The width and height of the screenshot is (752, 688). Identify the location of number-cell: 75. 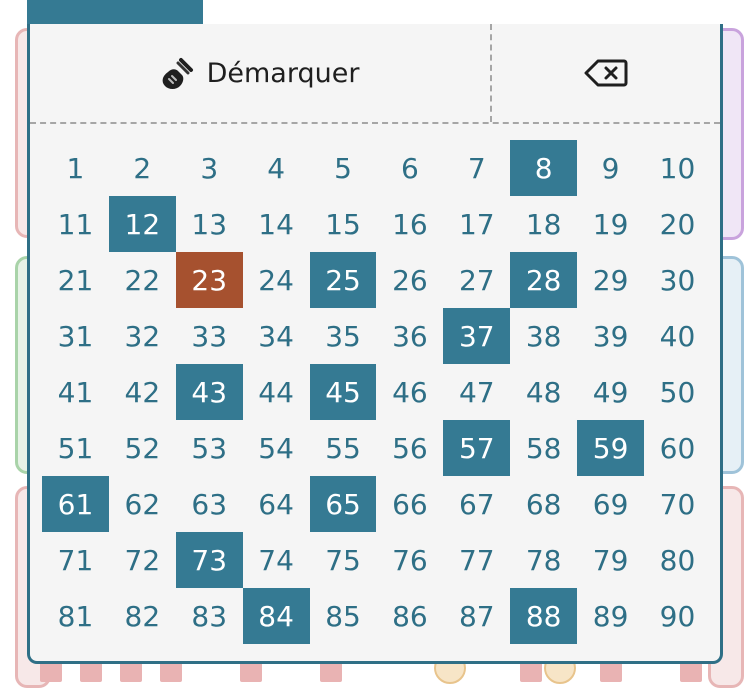
(343, 560).